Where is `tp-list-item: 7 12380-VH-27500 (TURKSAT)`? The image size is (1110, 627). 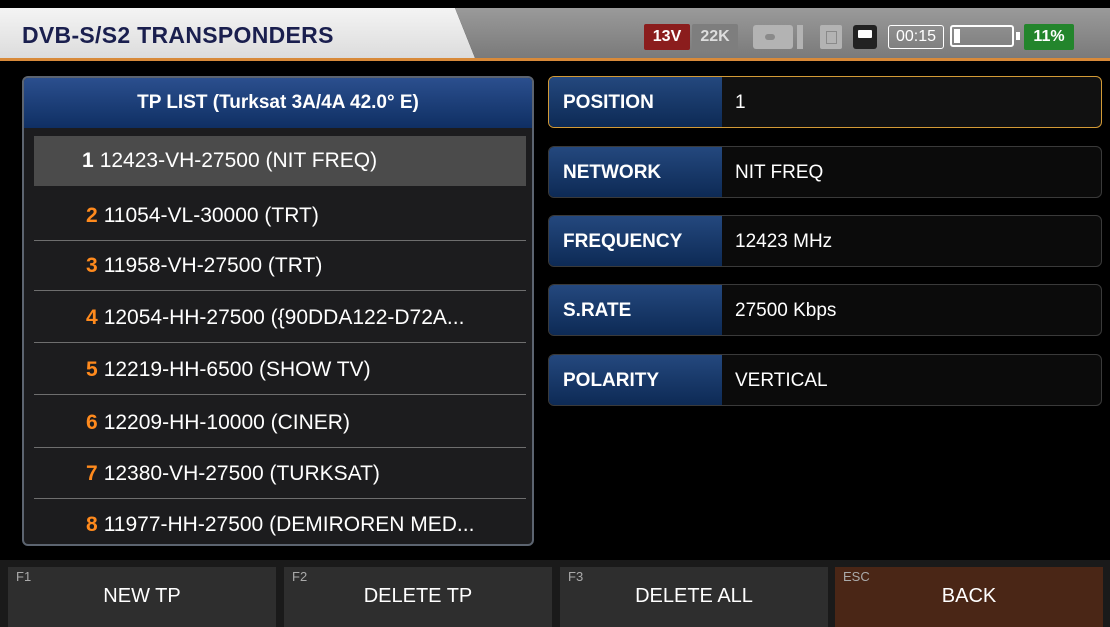
tp-list-item: 7 12380-VH-27500 (TURKSAT) is located at coordinates (280, 474).